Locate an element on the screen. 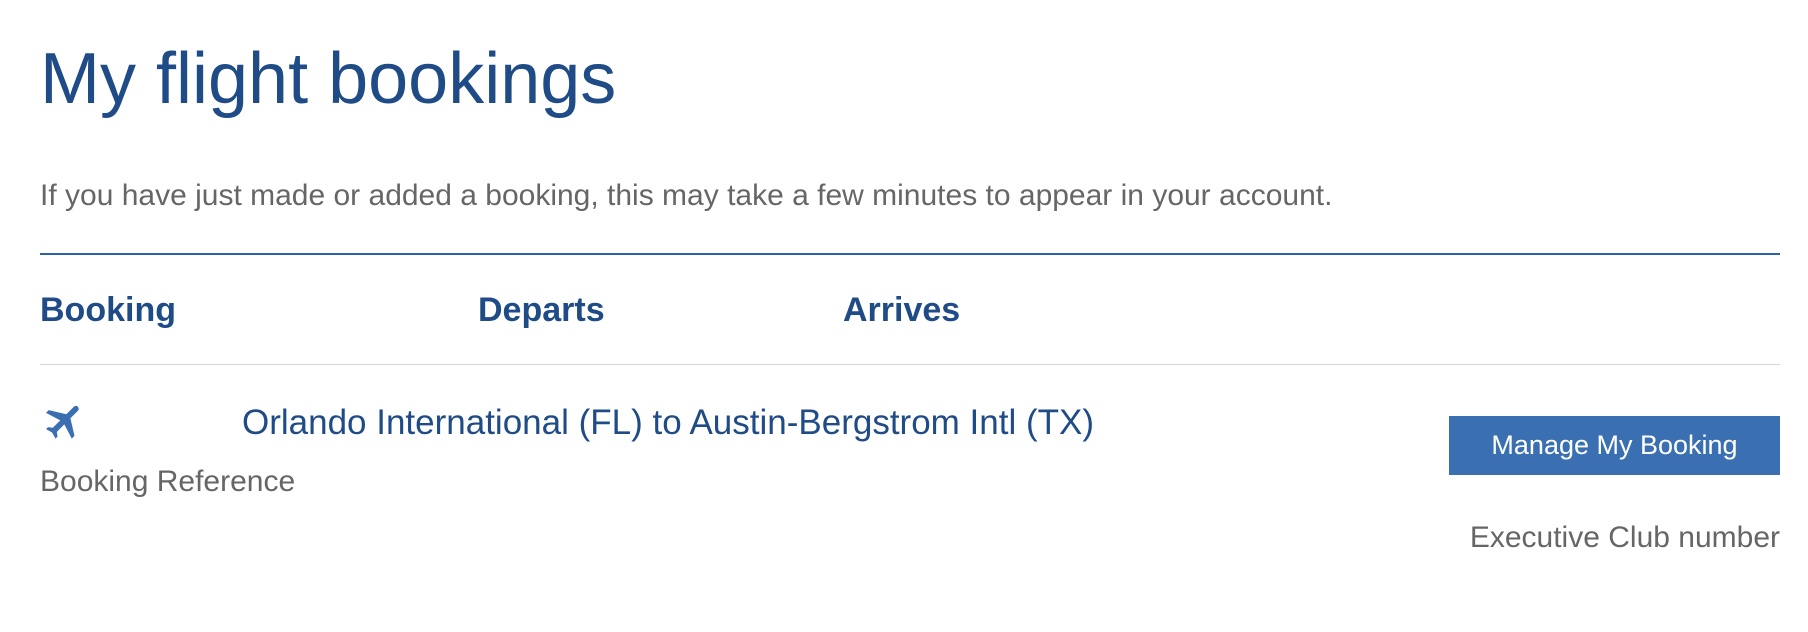 The width and height of the screenshot is (1808, 632). plane-icon is located at coordinates (62, 422).